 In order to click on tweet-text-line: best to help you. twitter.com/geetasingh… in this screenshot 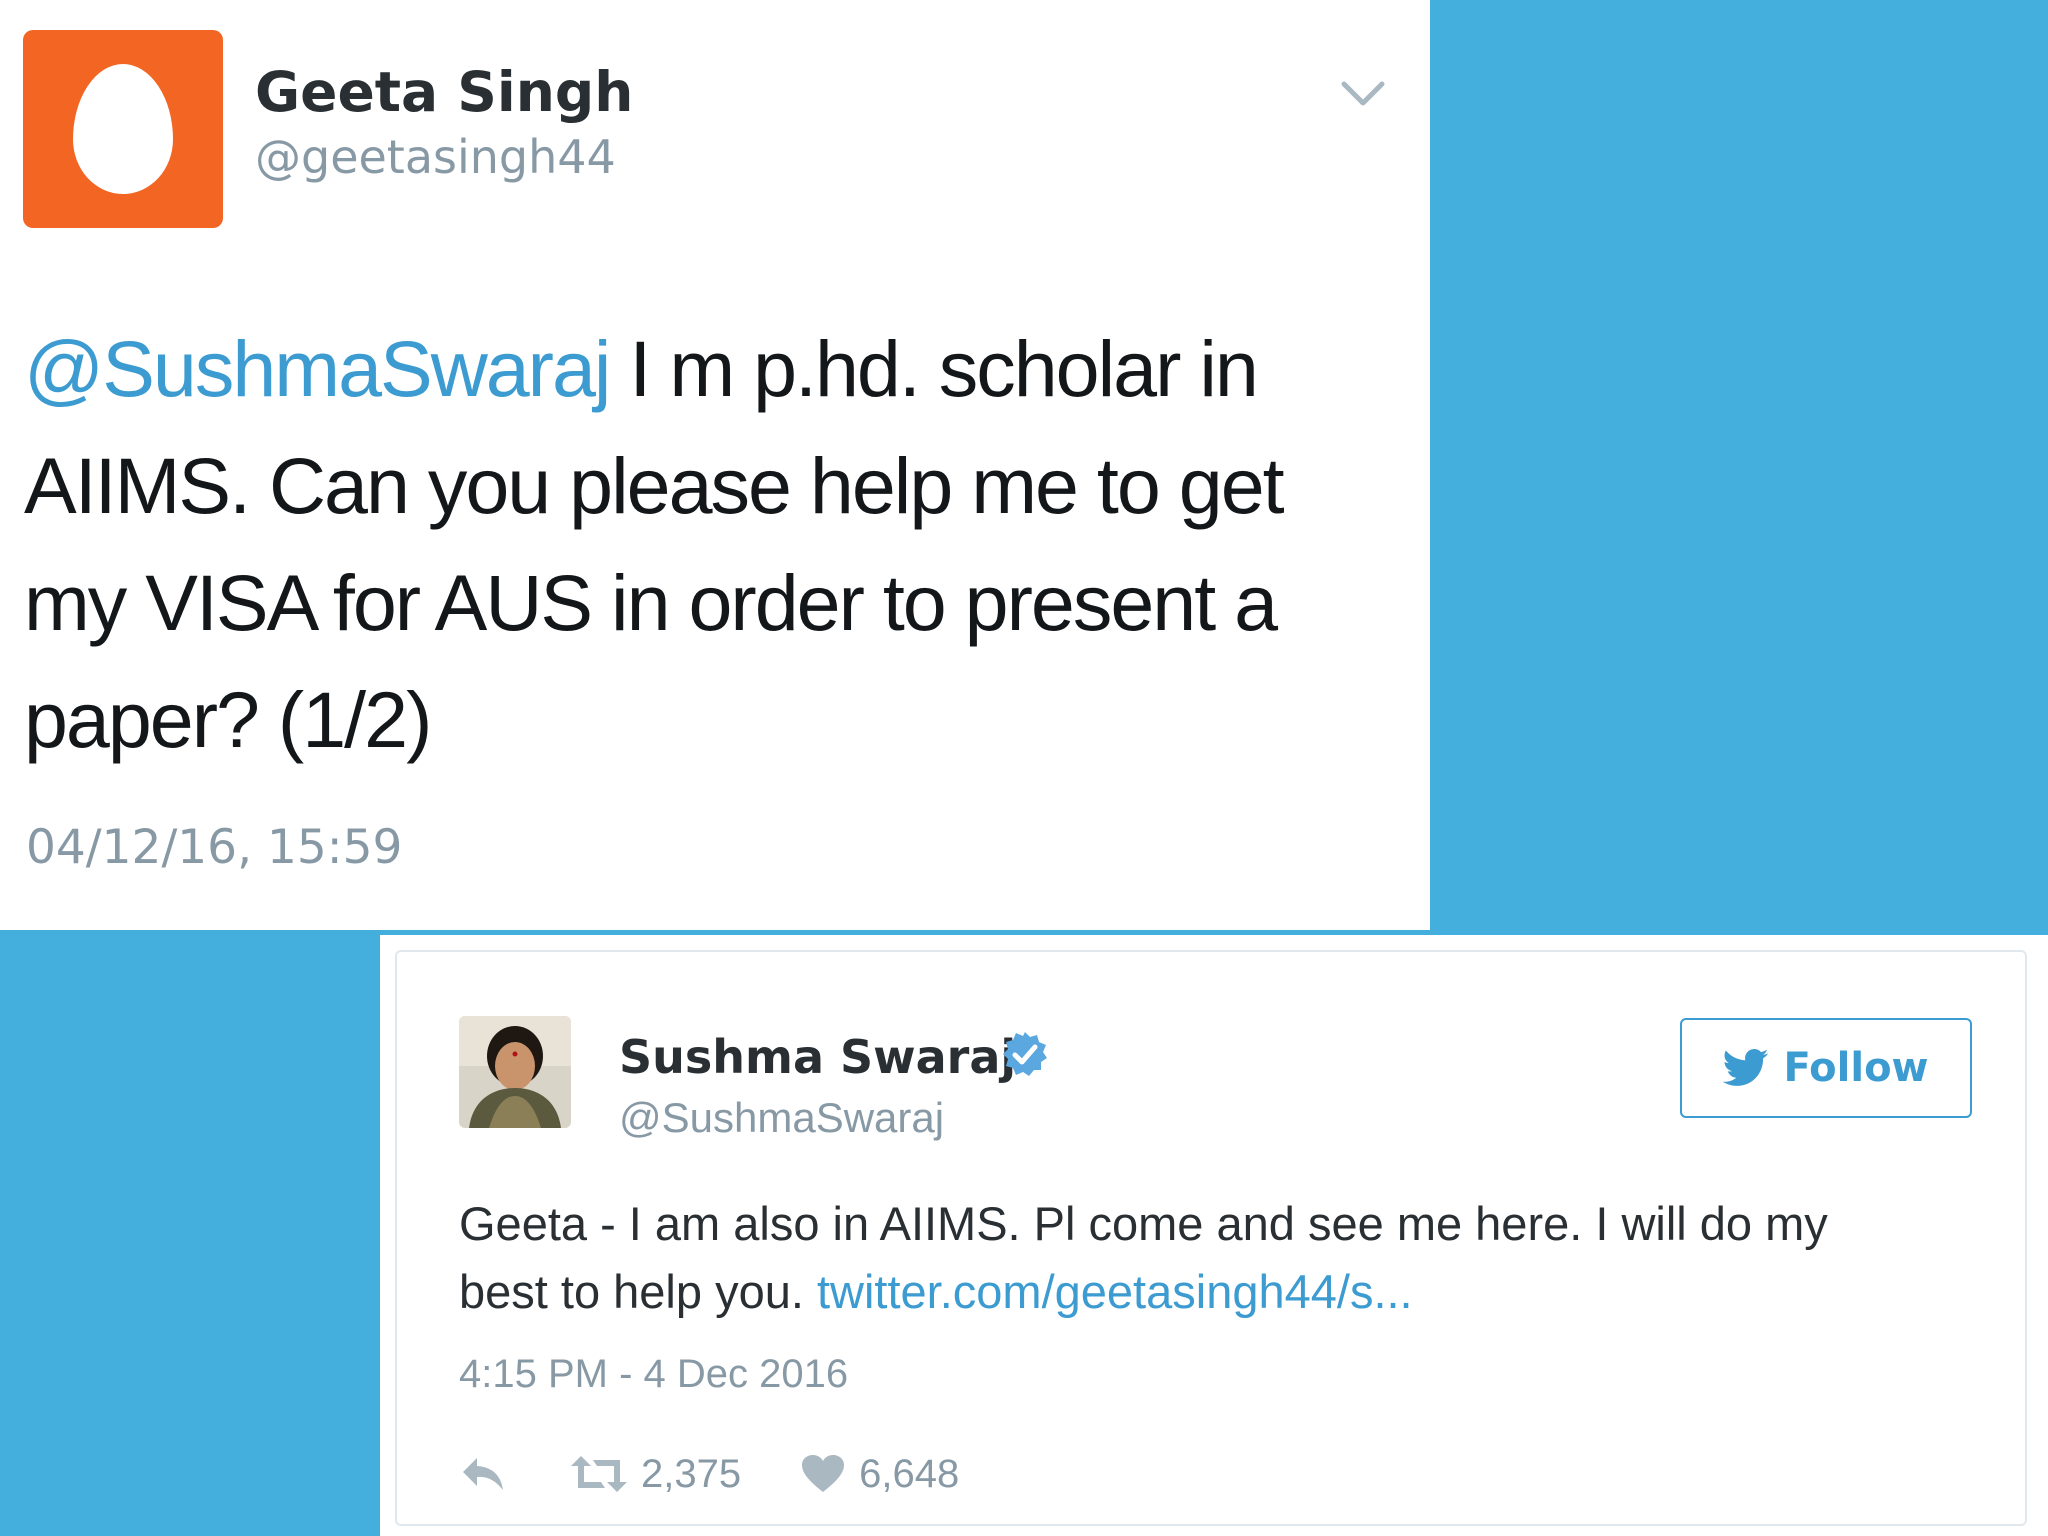, I will do `click(1229, 1292)`.